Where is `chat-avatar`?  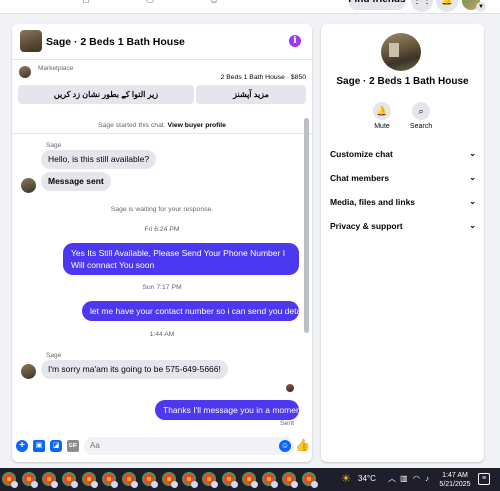
chat-avatar is located at coordinates (31, 41).